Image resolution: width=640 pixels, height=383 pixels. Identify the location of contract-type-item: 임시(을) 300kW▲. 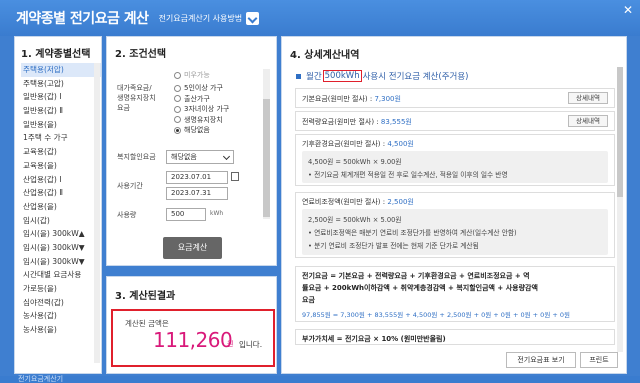
(61, 234).